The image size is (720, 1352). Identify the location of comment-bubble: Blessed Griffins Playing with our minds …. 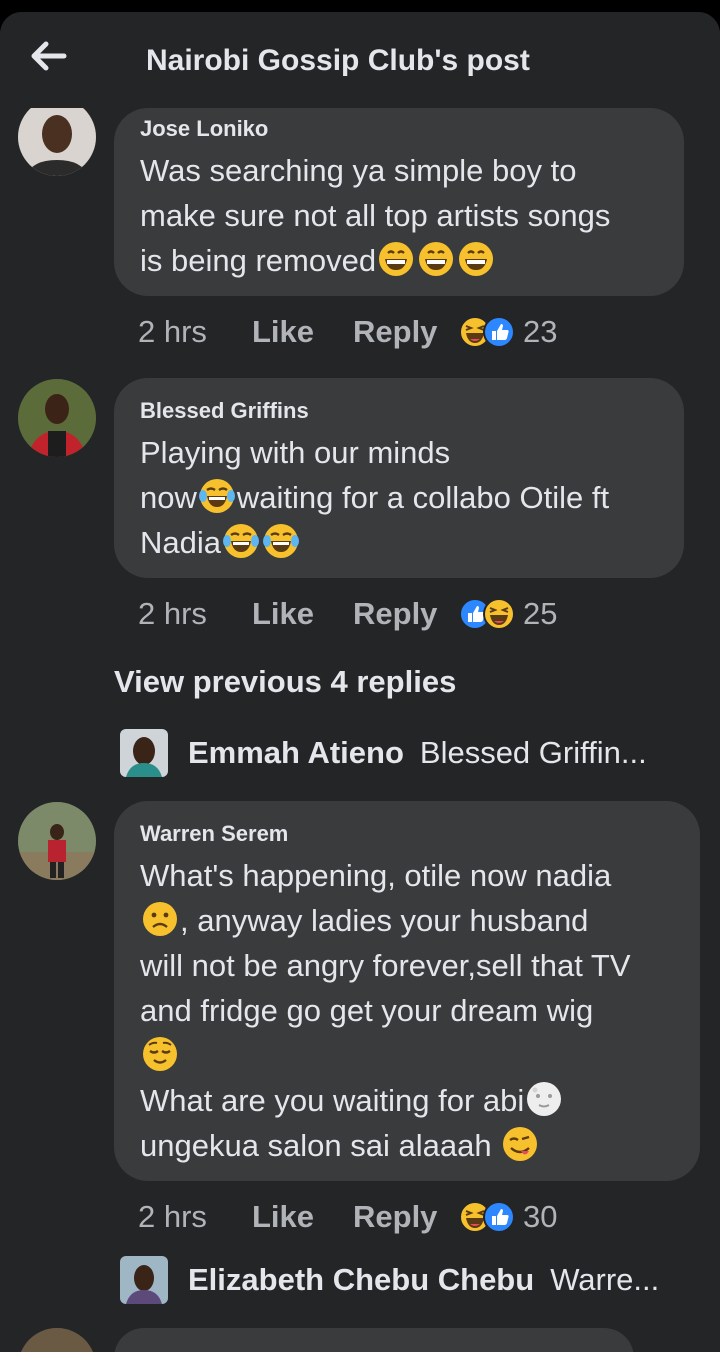
(399, 478).